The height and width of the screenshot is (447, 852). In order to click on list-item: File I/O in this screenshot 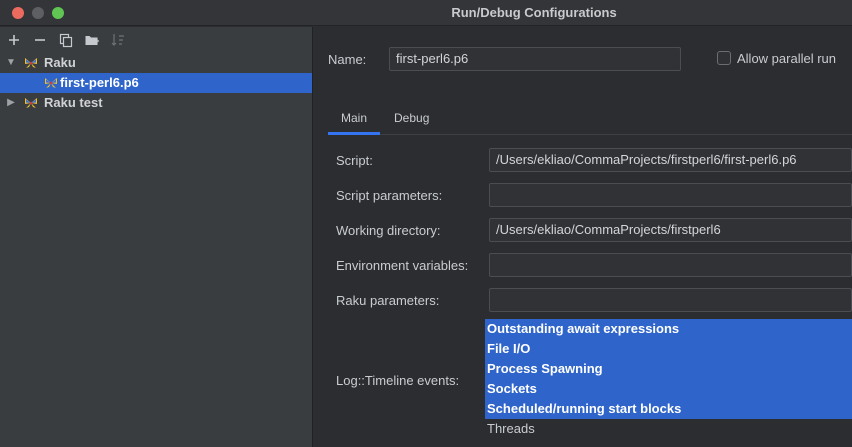, I will do `click(668, 349)`.